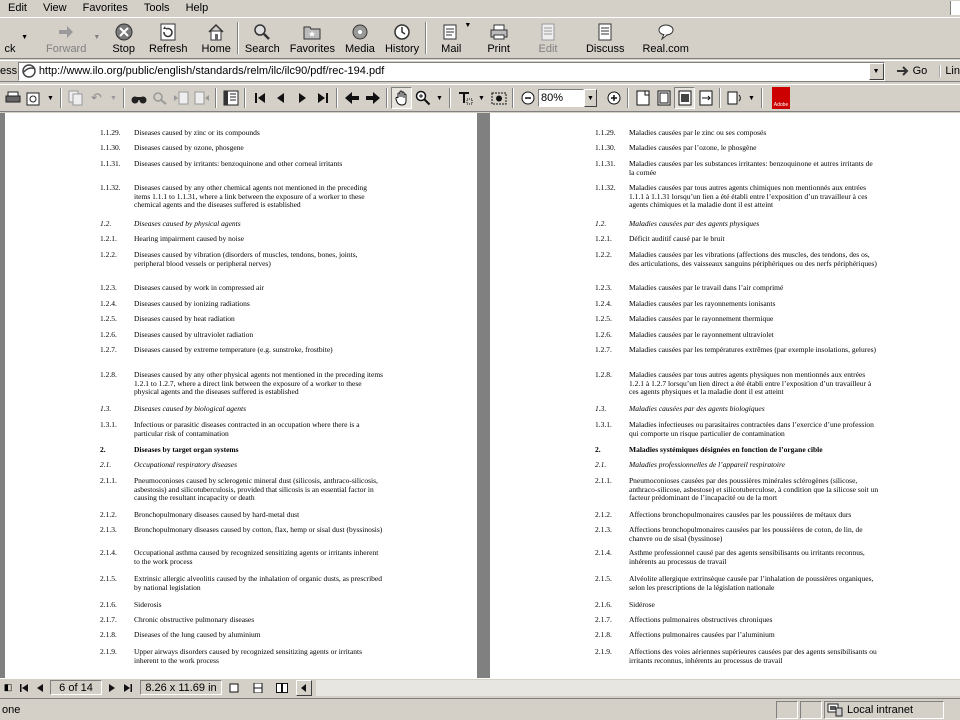 Image resolution: width=960 pixels, height=720 pixels. I want to click on pdf-next-view-icon, so click(372, 98).